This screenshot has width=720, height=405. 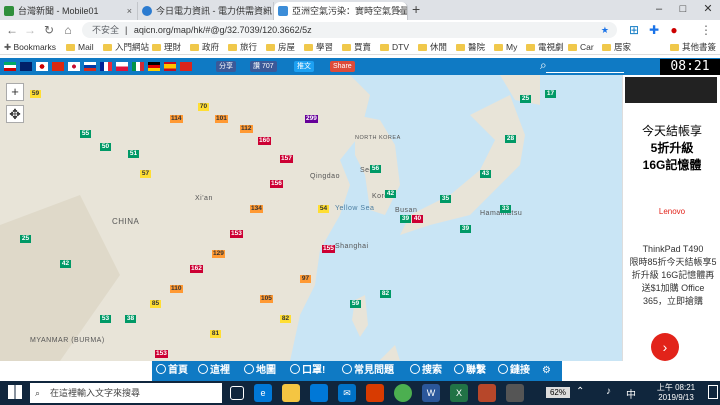 I want to click on chrome-icon, so click(x=403, y=393).